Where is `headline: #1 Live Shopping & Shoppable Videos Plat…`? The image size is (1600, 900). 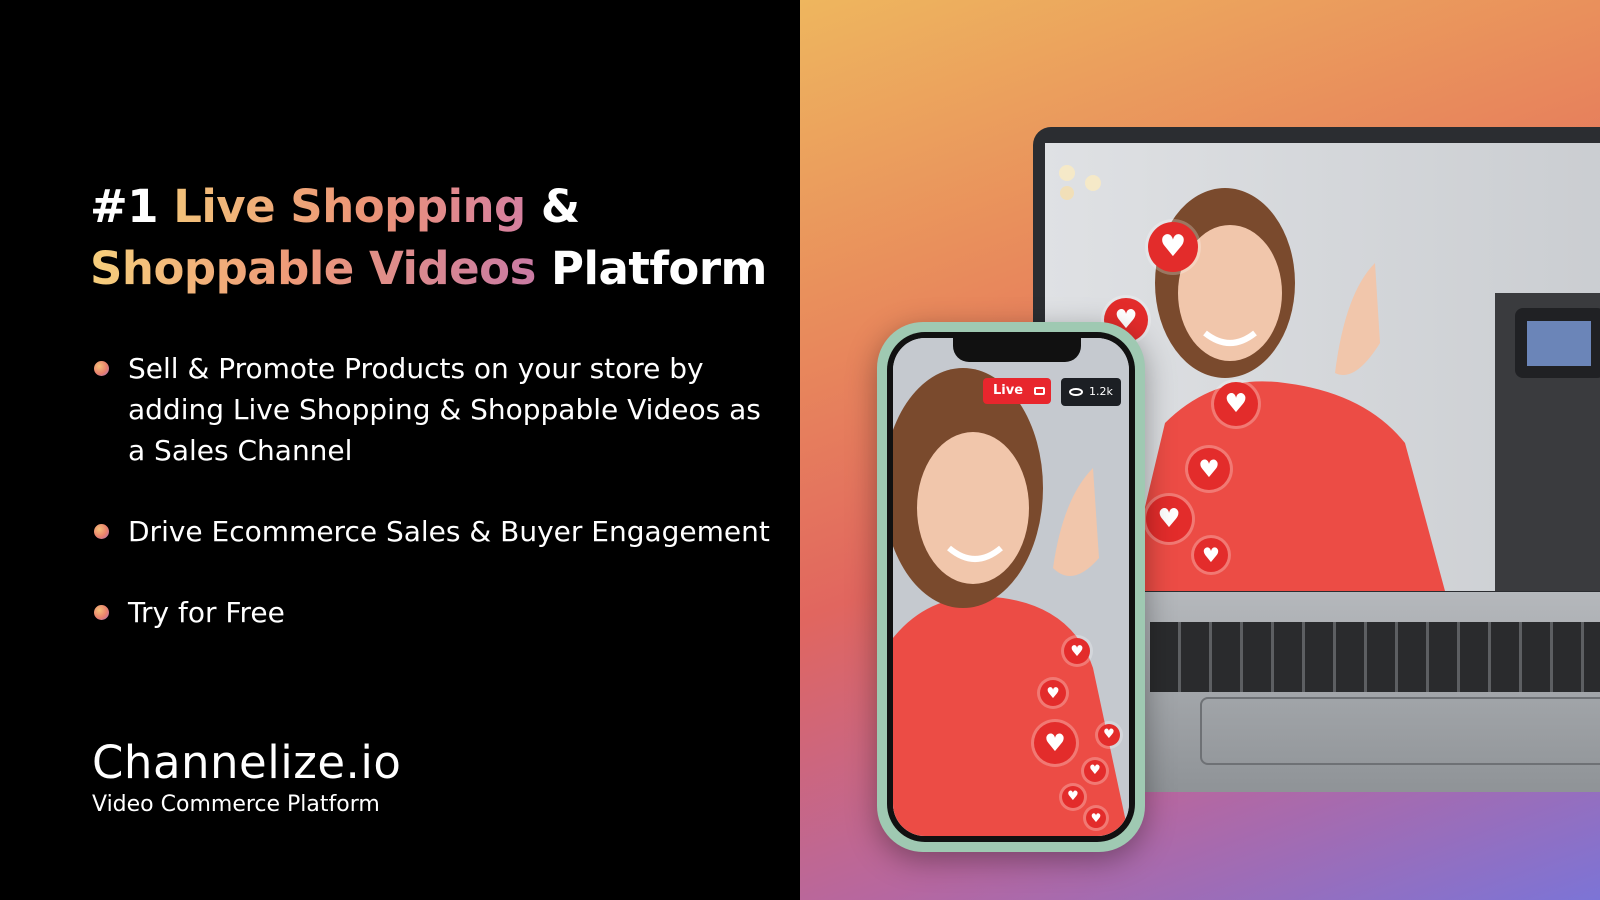
headline: #1 Live Shopping & Shoppable Videos Plat… is located at coordinates (428, 238).